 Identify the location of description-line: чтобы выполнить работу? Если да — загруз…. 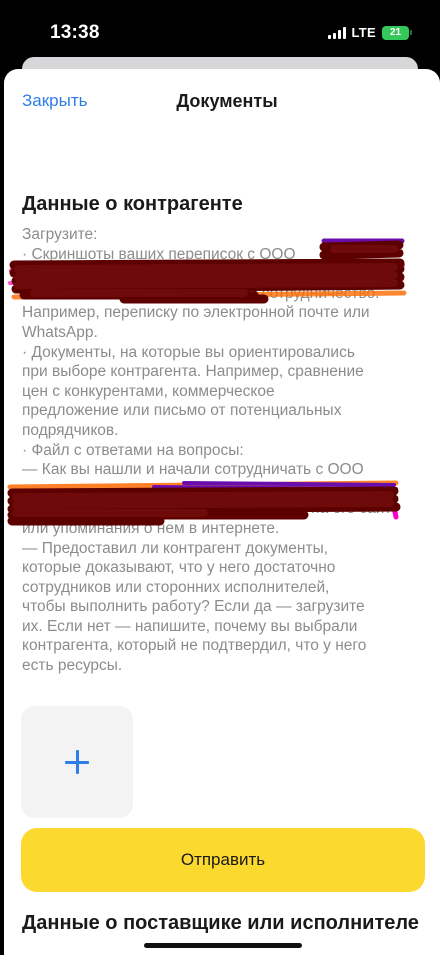
(193, 607).